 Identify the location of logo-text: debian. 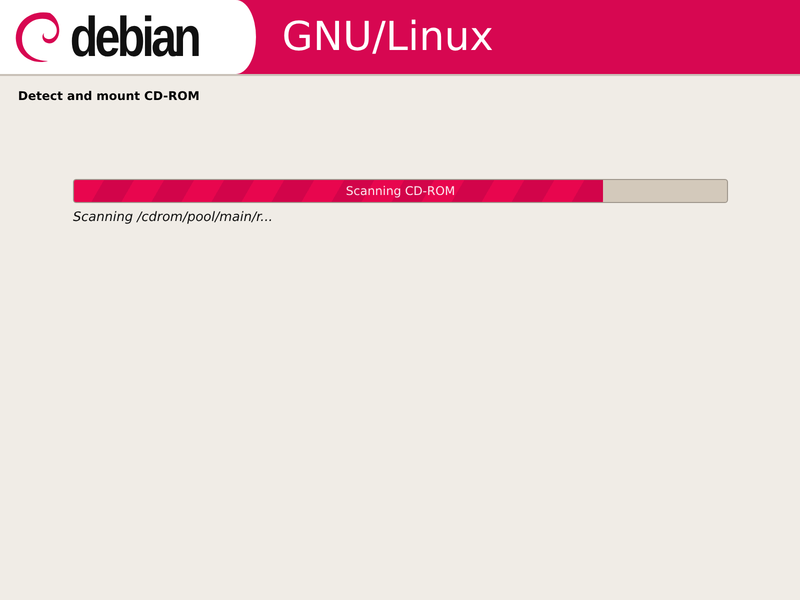
(134, 37).